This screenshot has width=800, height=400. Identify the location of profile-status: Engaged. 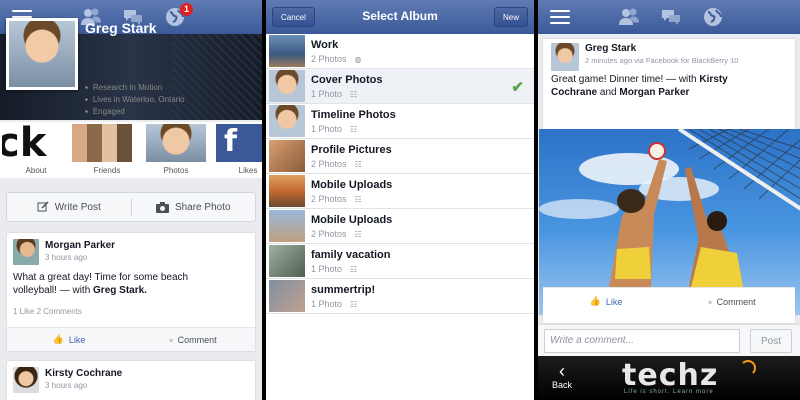
(135, 112).